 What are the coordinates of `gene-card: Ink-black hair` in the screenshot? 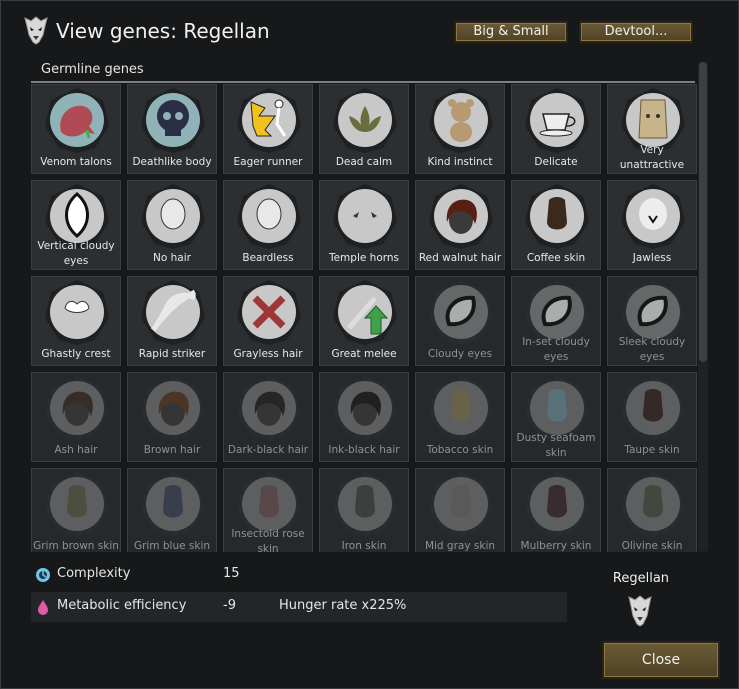 It's located at (364, 417).